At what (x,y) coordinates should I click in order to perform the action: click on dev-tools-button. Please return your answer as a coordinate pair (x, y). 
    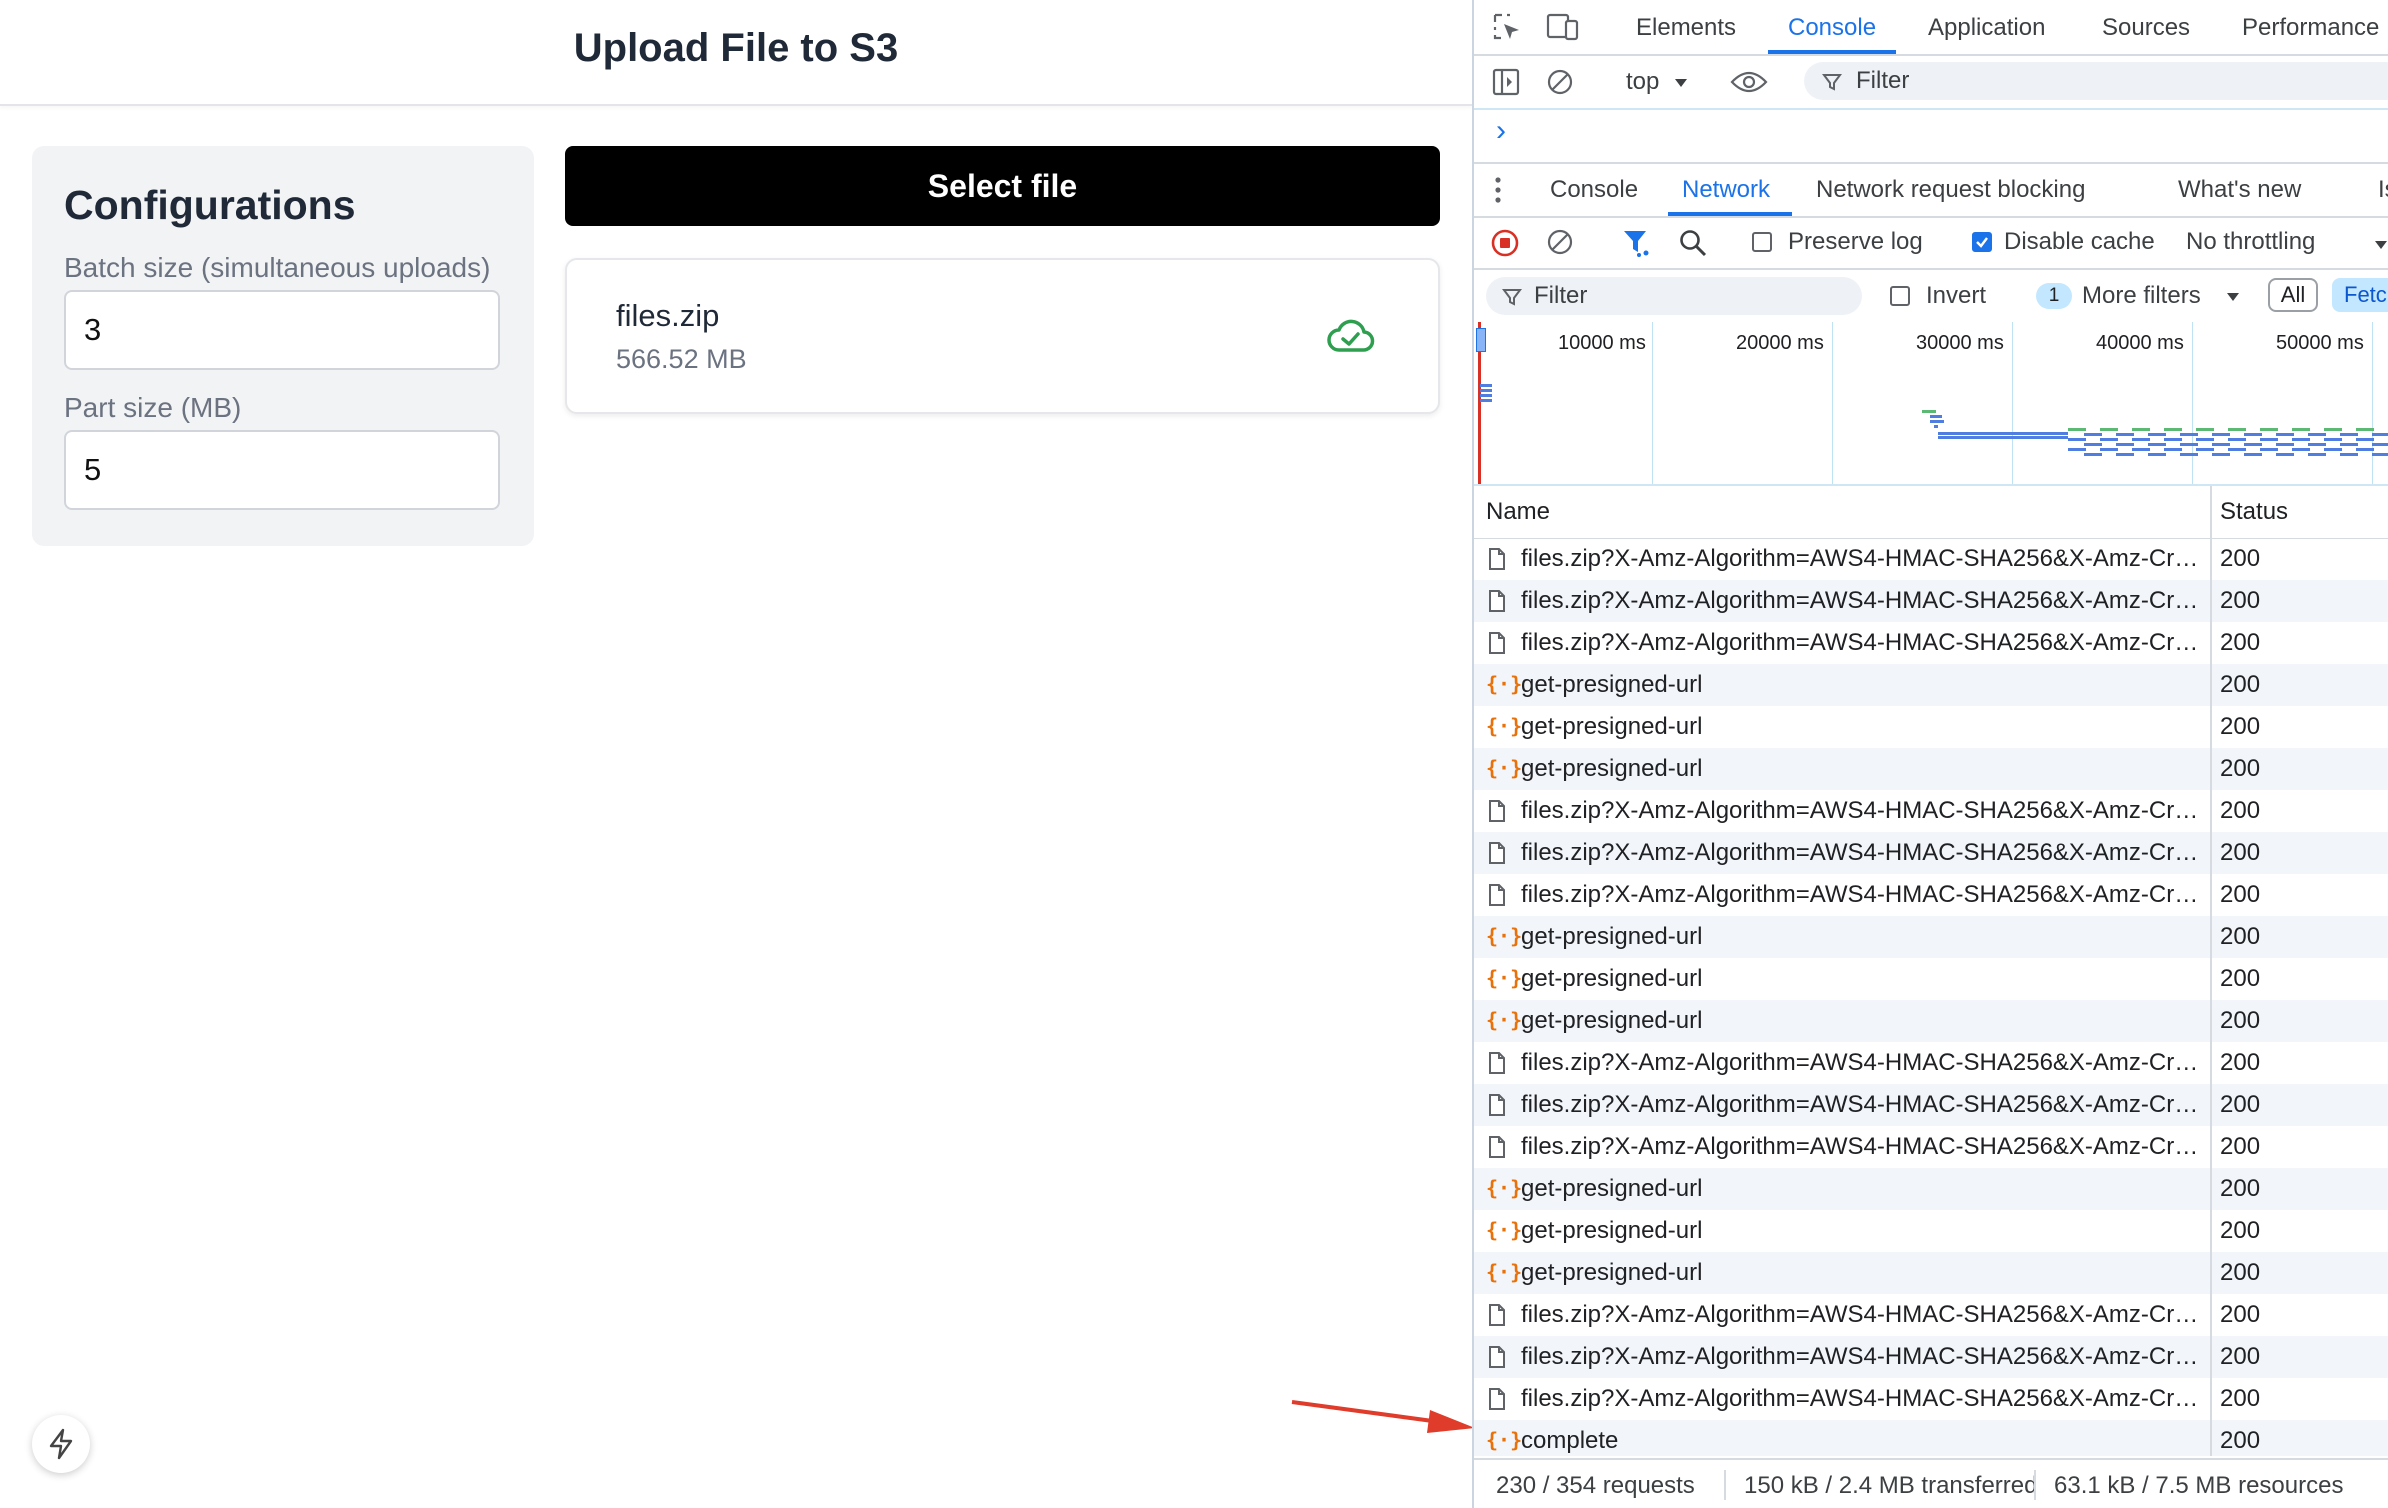
    Looking at the image, I should click on (61, 1444).